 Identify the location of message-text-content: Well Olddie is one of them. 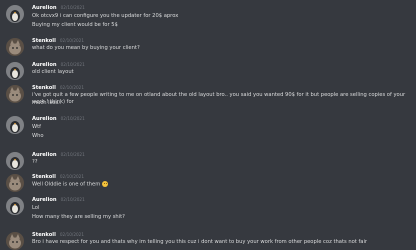
(66, 184).